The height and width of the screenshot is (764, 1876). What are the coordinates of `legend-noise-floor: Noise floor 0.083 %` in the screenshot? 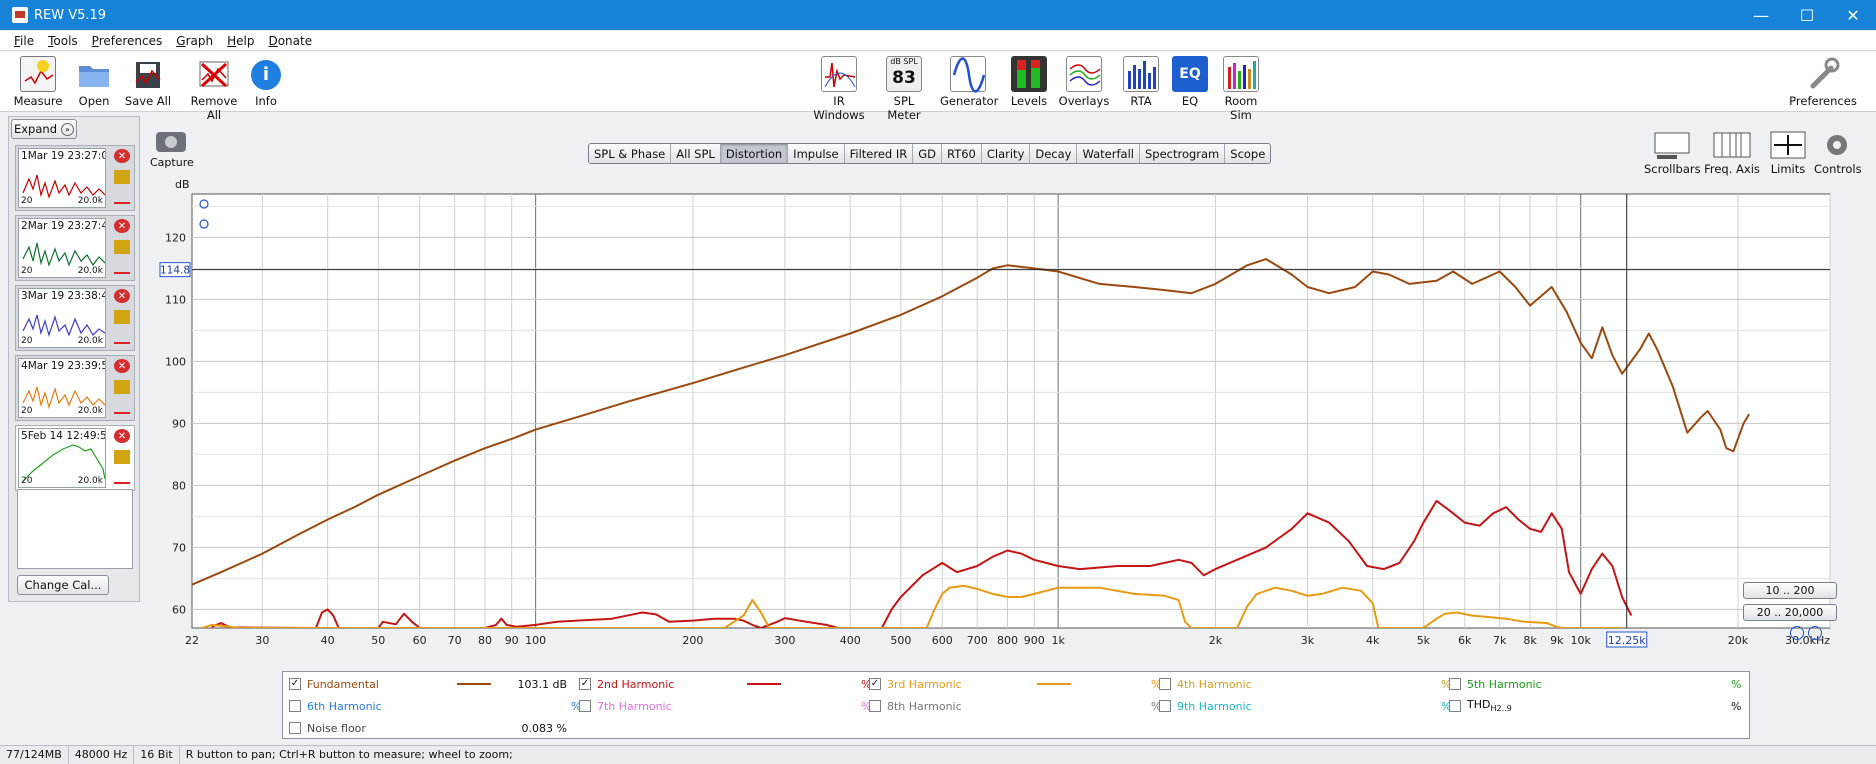 It's located at (437, 728).